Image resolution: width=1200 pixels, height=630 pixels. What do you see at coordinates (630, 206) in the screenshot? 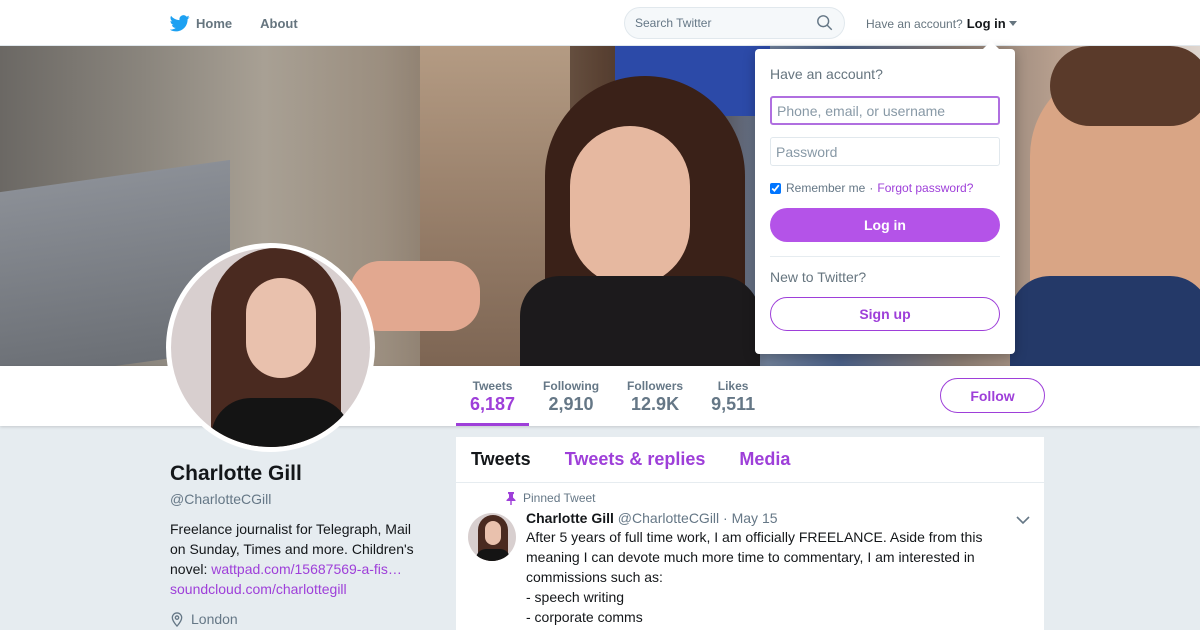
I see `banner-speaker-face` at bounding box center [630, 206].